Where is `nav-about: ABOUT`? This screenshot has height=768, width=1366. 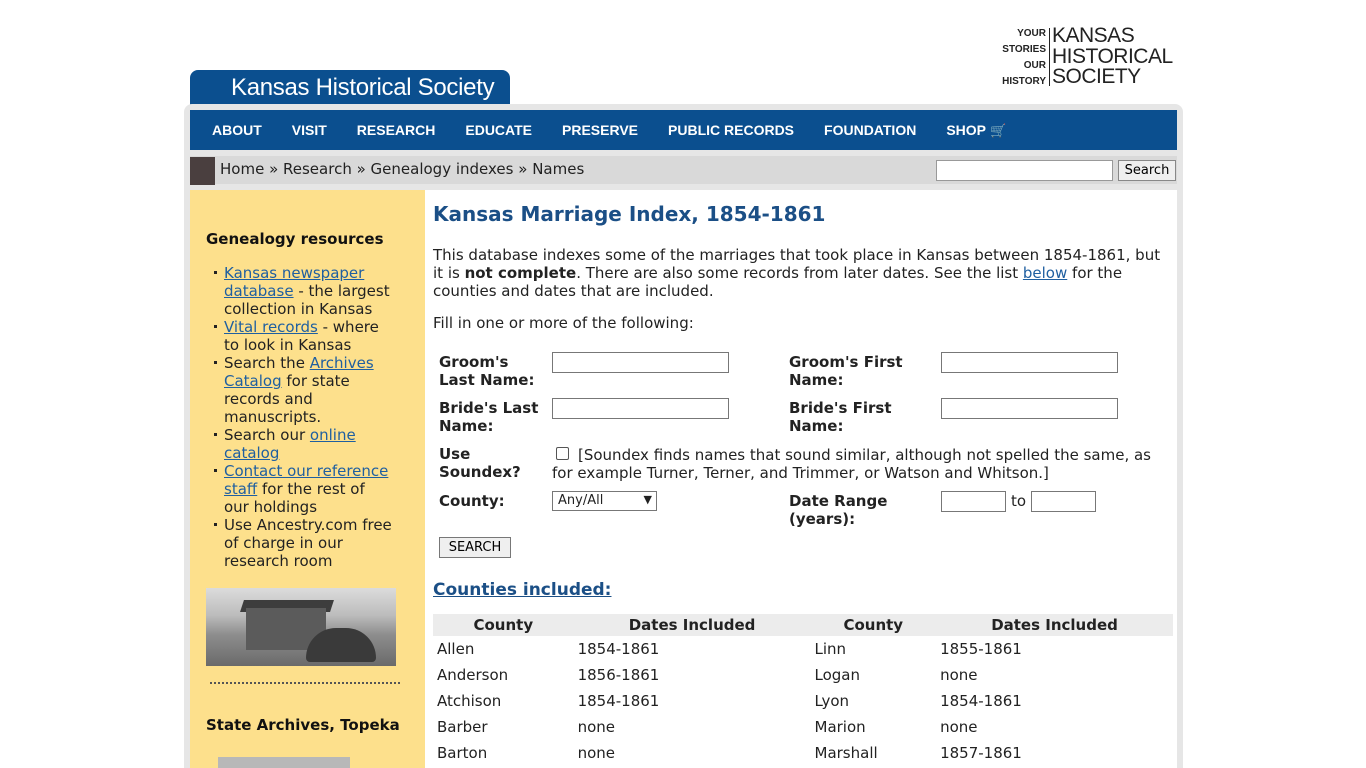 nav-about: ABOUT is located at coordinates (237, 130).